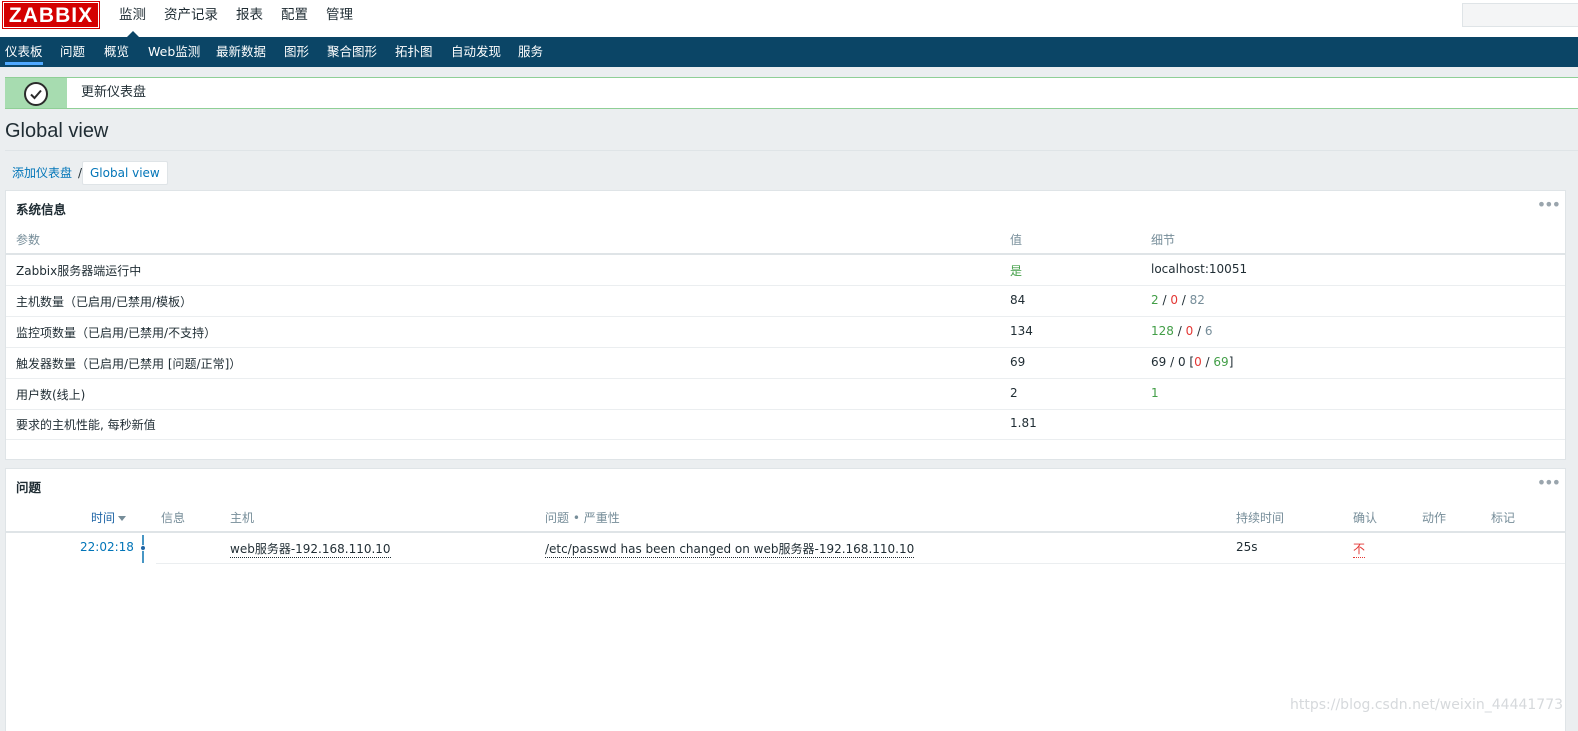 Image resolution: width=1578 pixels, height=731 pixels. Describe the element at coordinates (1159, 362) in the screenshot. I see `enabled-count: 69` at that location.